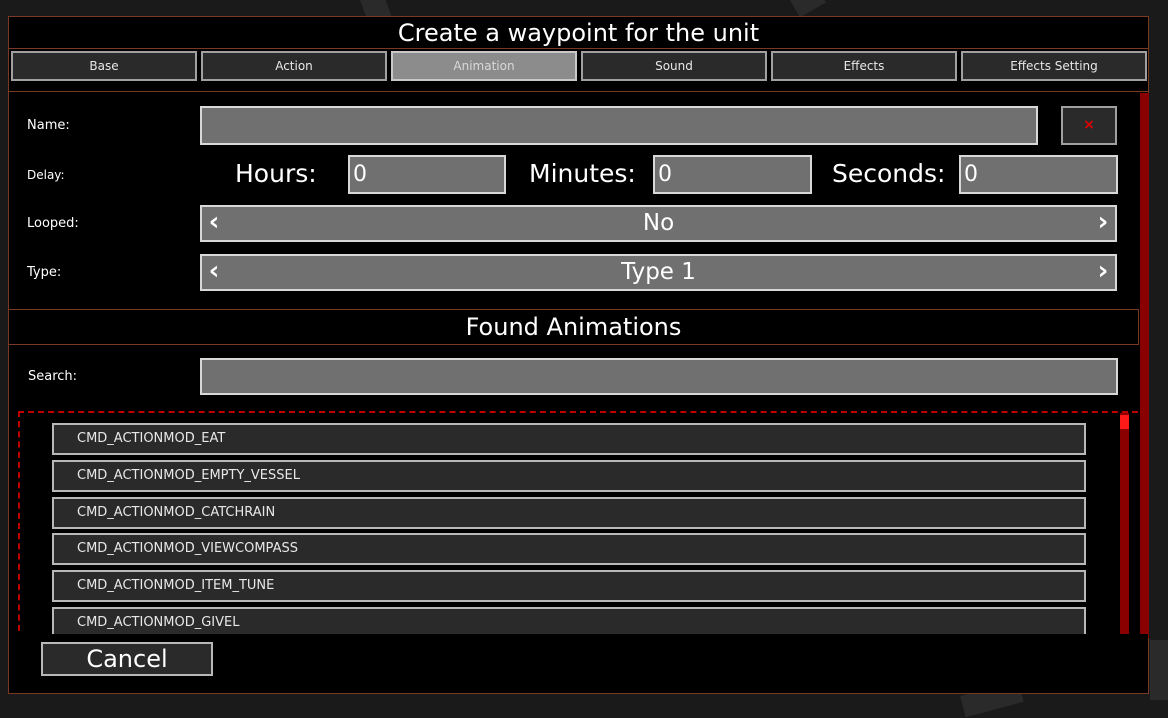  Describe the element at coordinates (732, 174) in the screenshot. I see `minutes-input` at that location.